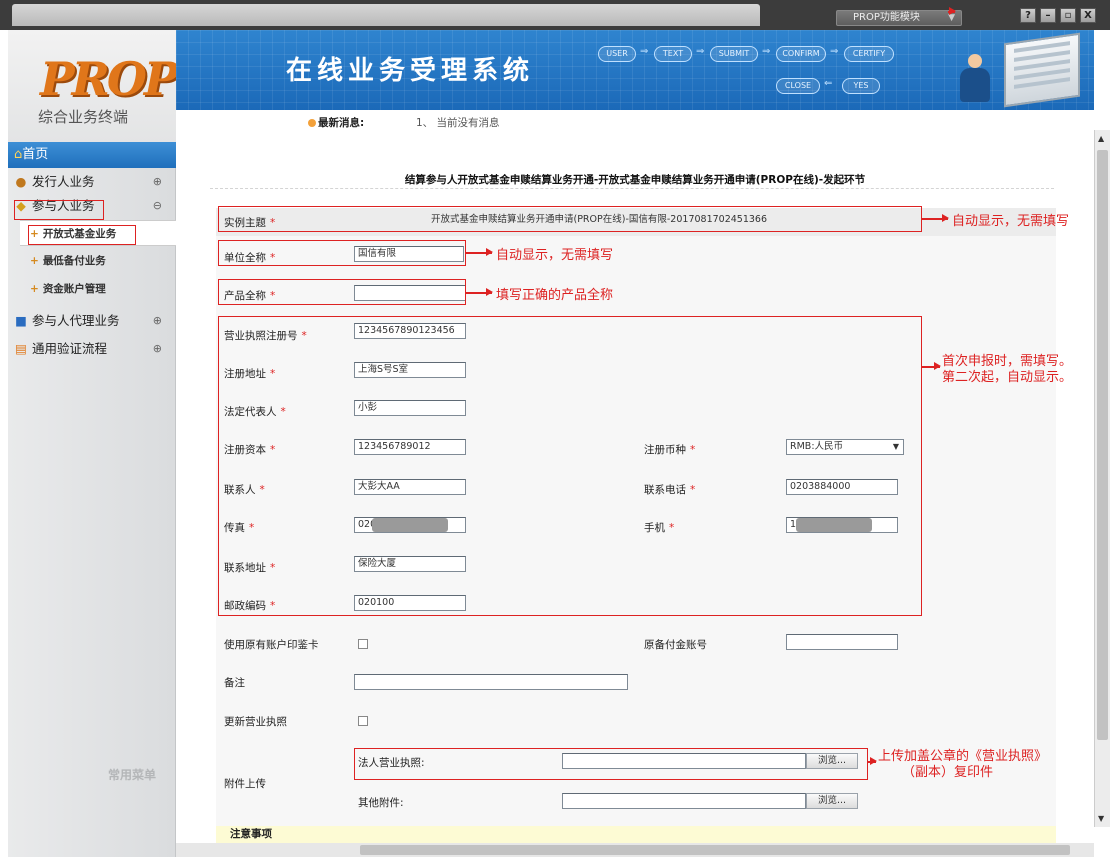 This screenshot has width=1110, height=857. I want to click on annotation-second-time: 第二次起，自动显示。, so click(1007, 377).